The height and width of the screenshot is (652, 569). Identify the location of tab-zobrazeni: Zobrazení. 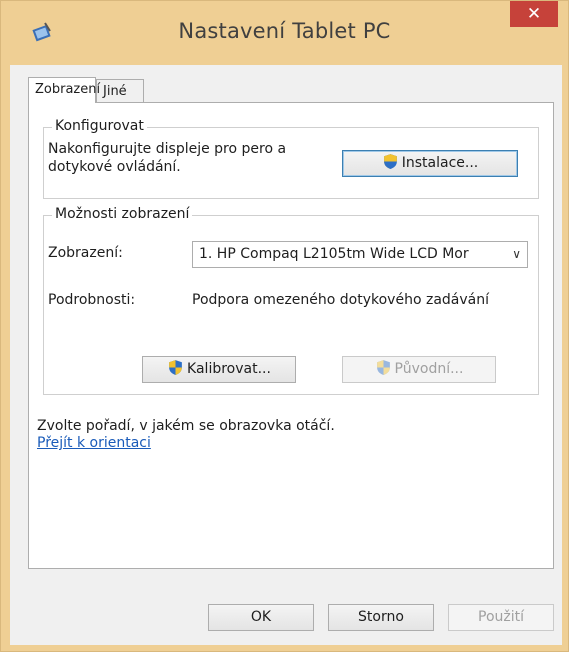
(64, 90).